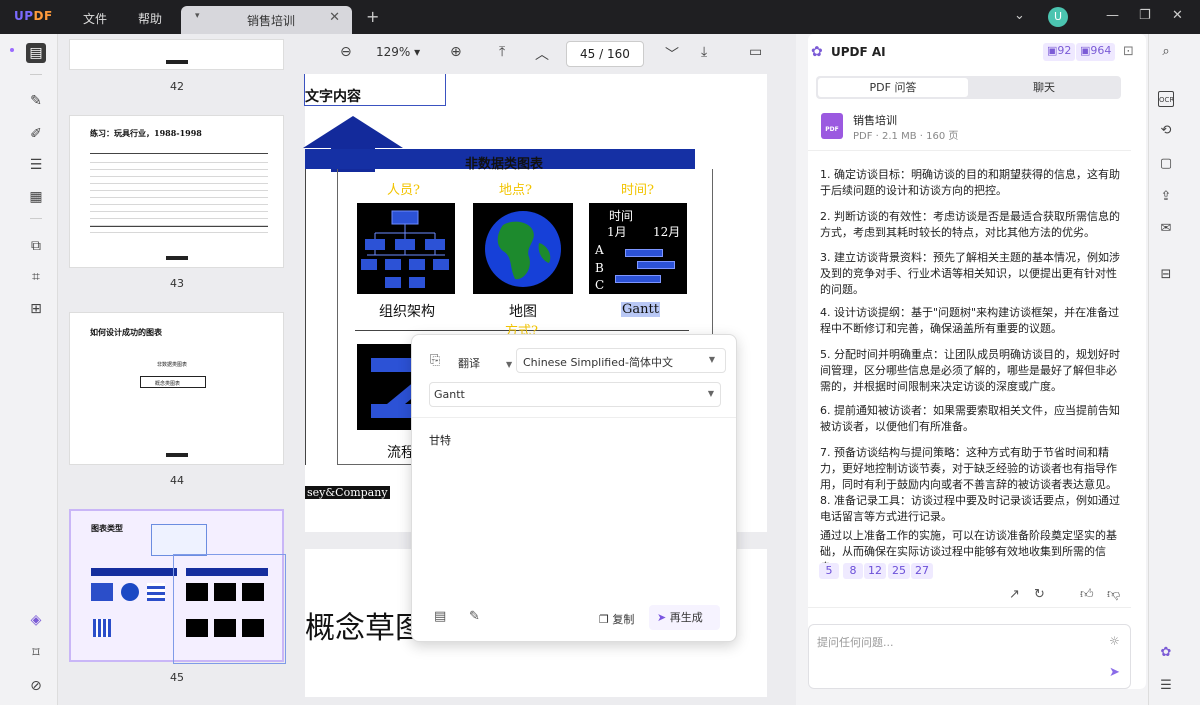  Describe the element at coordinates (1177, 15) in the screenshot. I see `close-window-button: ✕` at that location.